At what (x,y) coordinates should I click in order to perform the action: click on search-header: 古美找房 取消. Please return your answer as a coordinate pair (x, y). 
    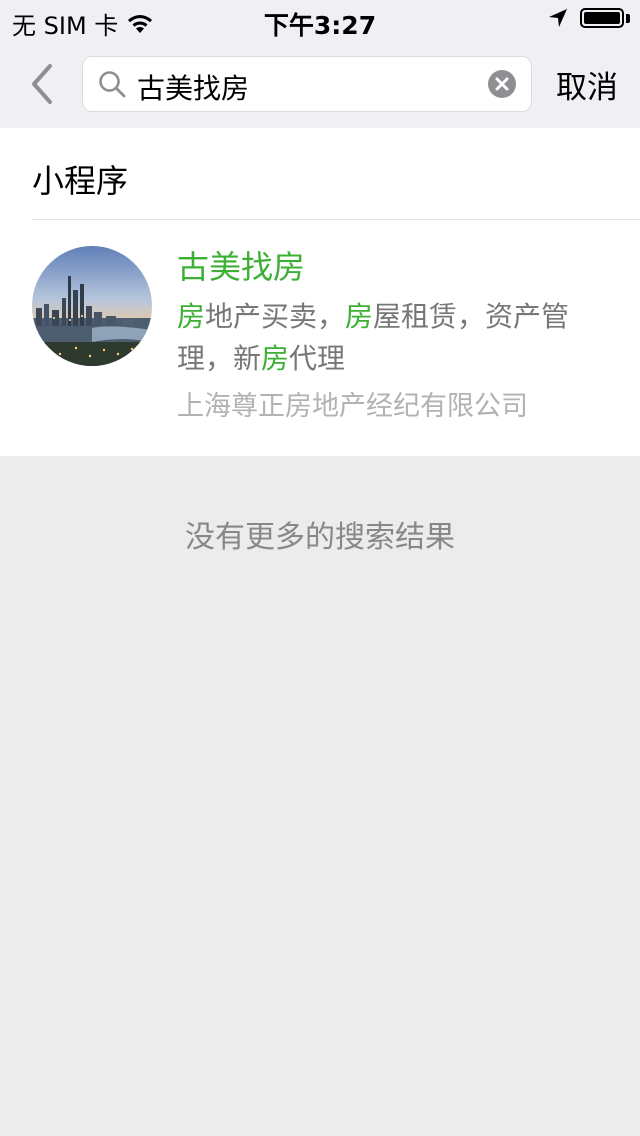
    Looking at the image, I should click on (320, 84).